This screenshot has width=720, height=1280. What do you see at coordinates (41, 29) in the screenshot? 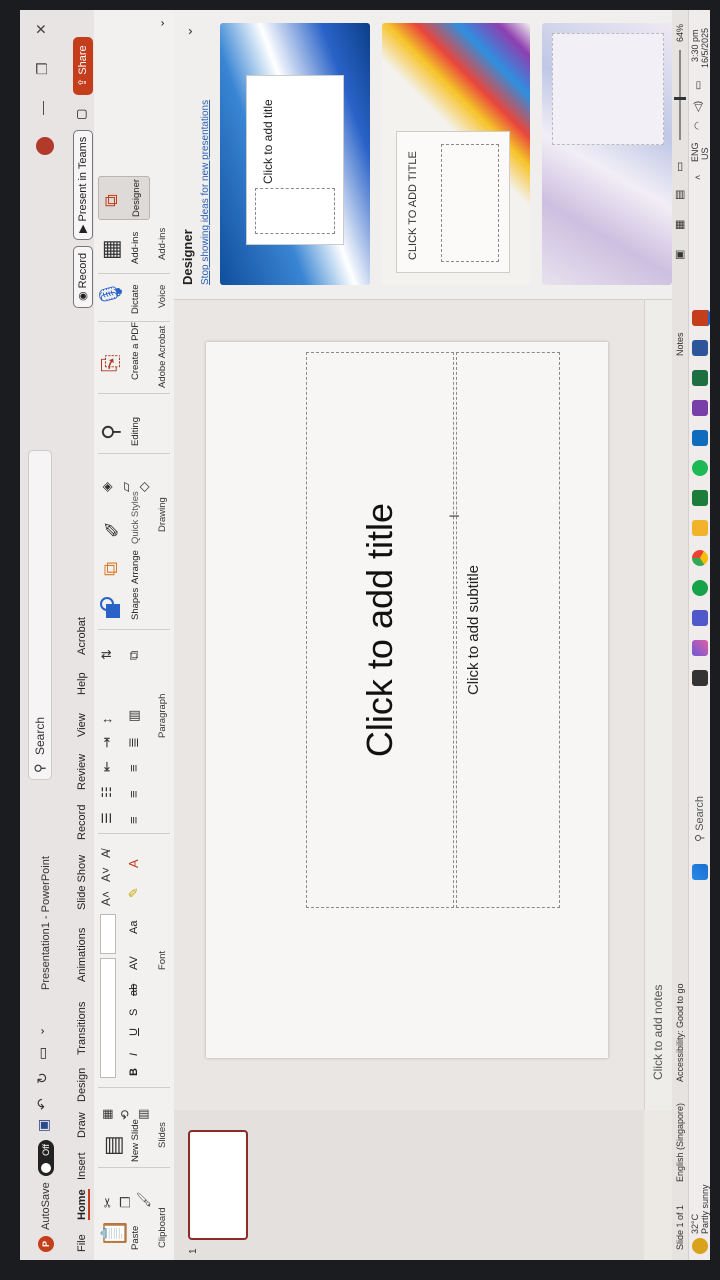
I see `close-icon: ✕` at bounding box center [41, 29].